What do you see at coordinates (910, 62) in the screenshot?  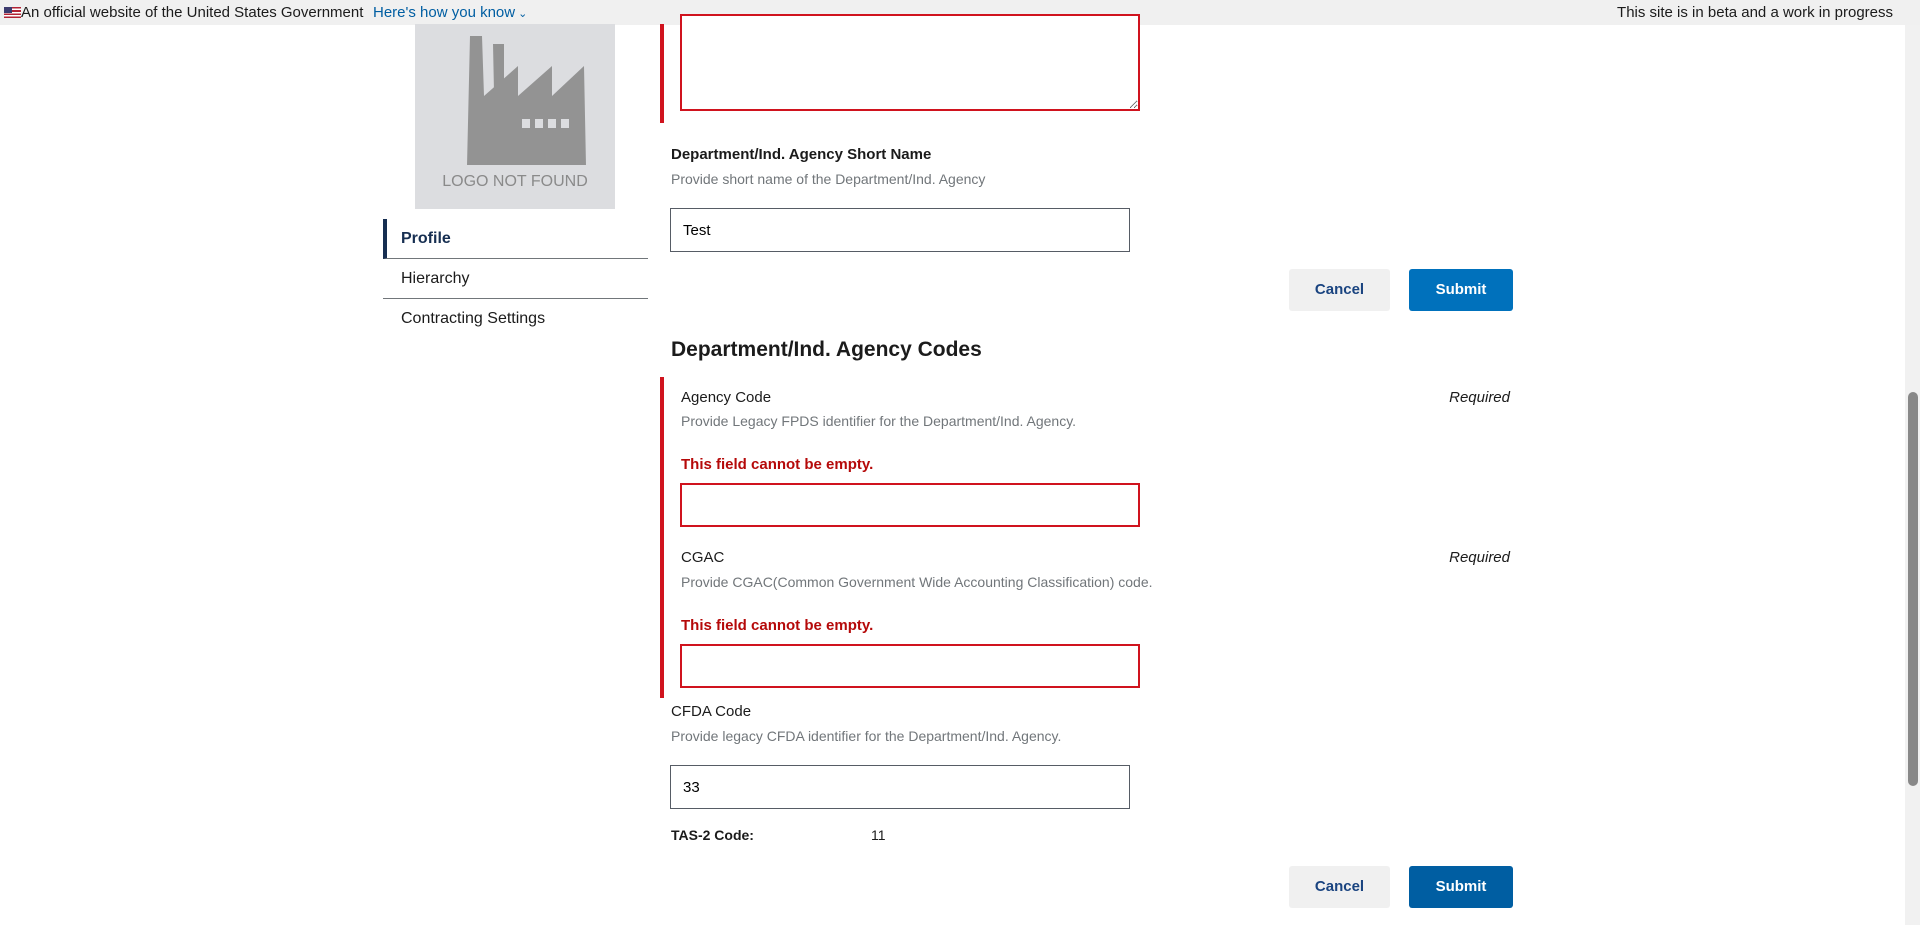 I see `description-textarea` at bounding box center [910, 62].